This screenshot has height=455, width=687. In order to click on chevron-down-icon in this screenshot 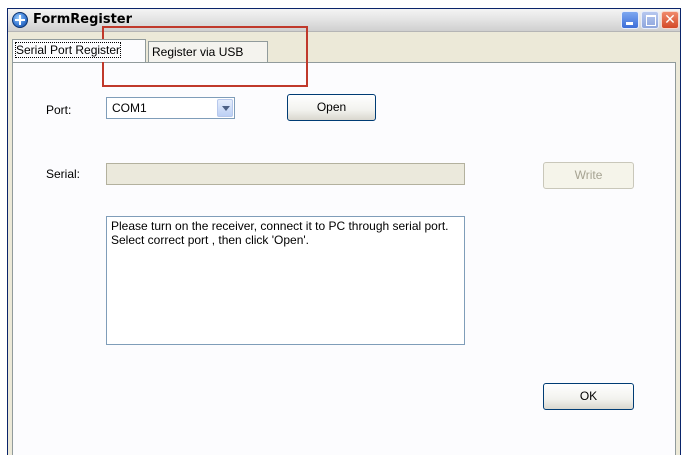, I will do `click(225, 108)`.